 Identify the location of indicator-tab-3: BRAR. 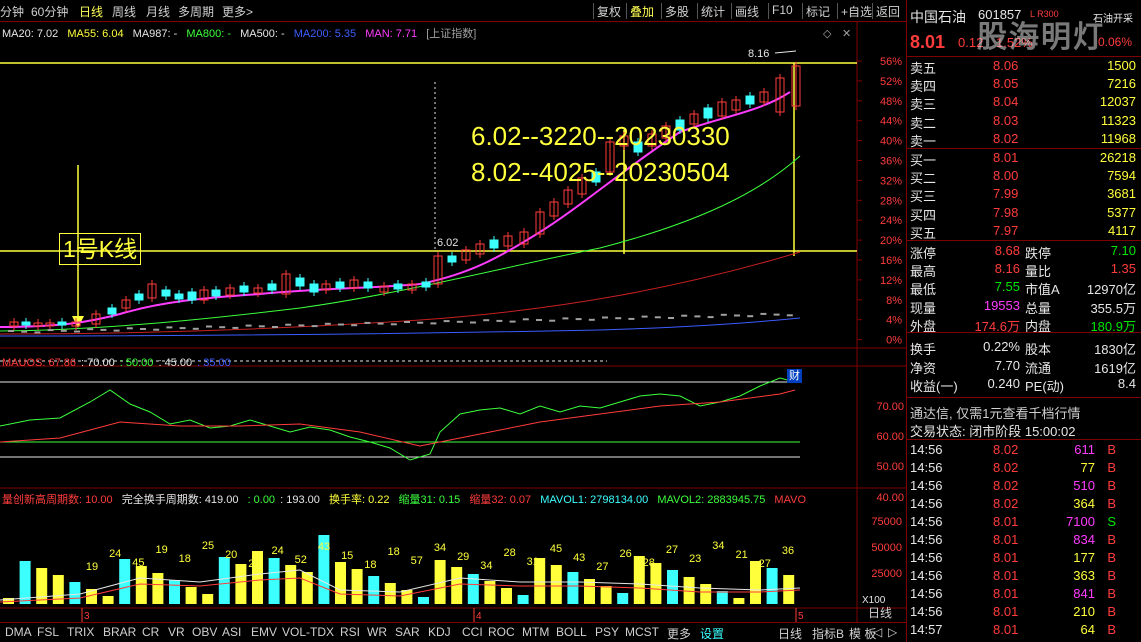
(119, 632).